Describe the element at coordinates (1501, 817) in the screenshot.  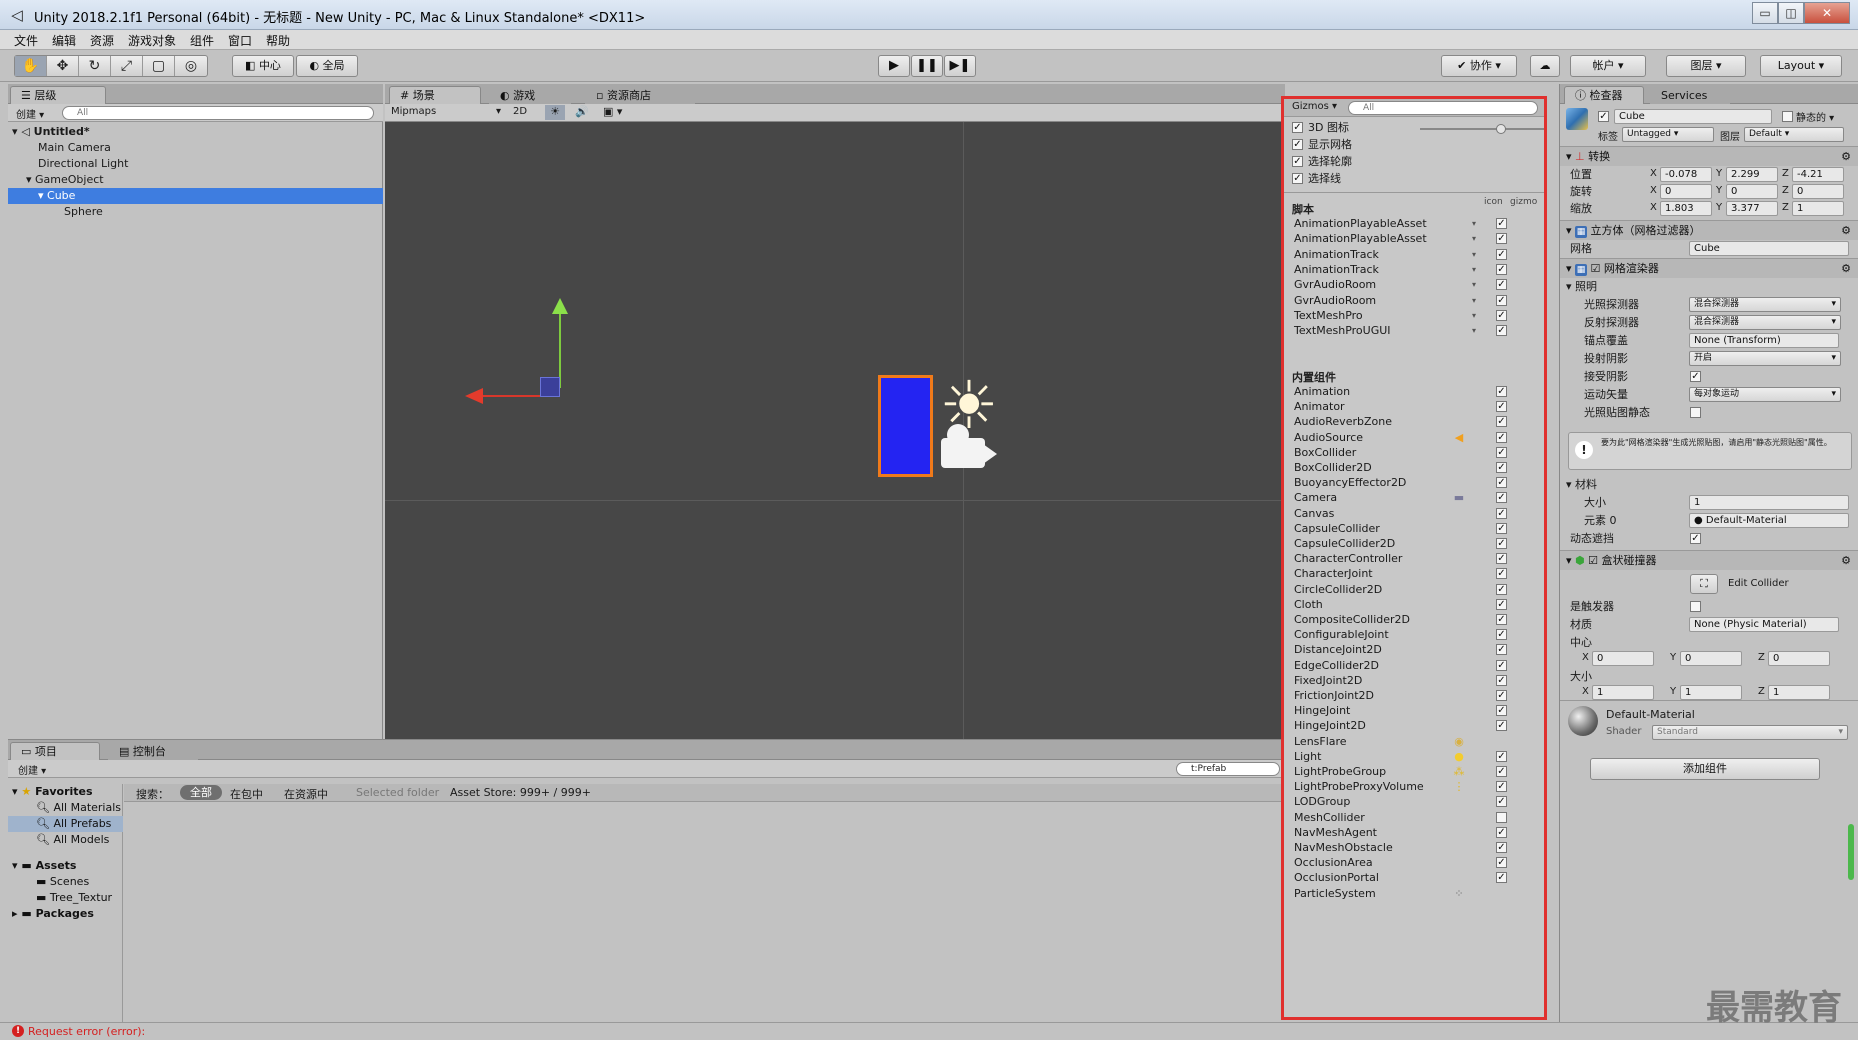
I see `gizmo-checkbox` at that location.